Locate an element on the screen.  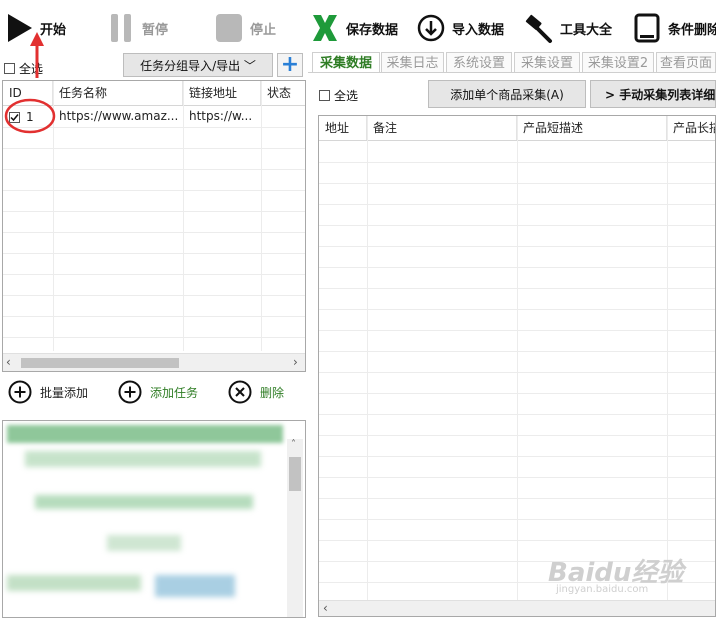
remove-circle-icon is located at coordinates (240, 392).